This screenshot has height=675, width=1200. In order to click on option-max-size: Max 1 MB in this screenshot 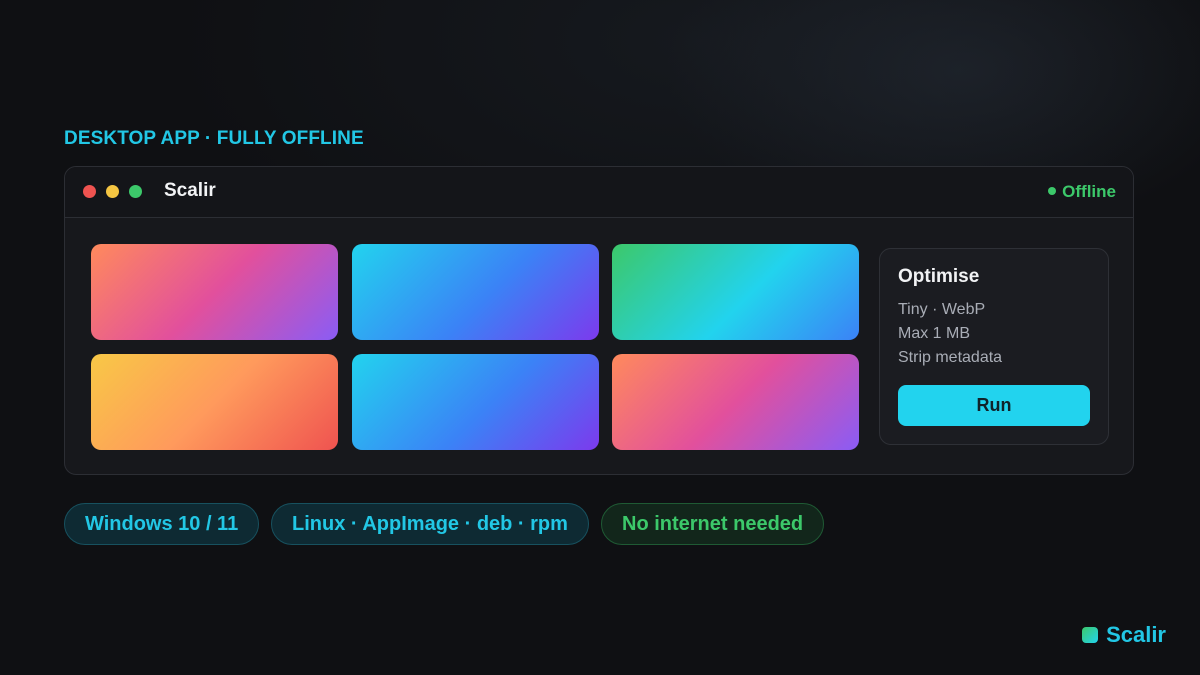, I will do `click(934, 333)`.